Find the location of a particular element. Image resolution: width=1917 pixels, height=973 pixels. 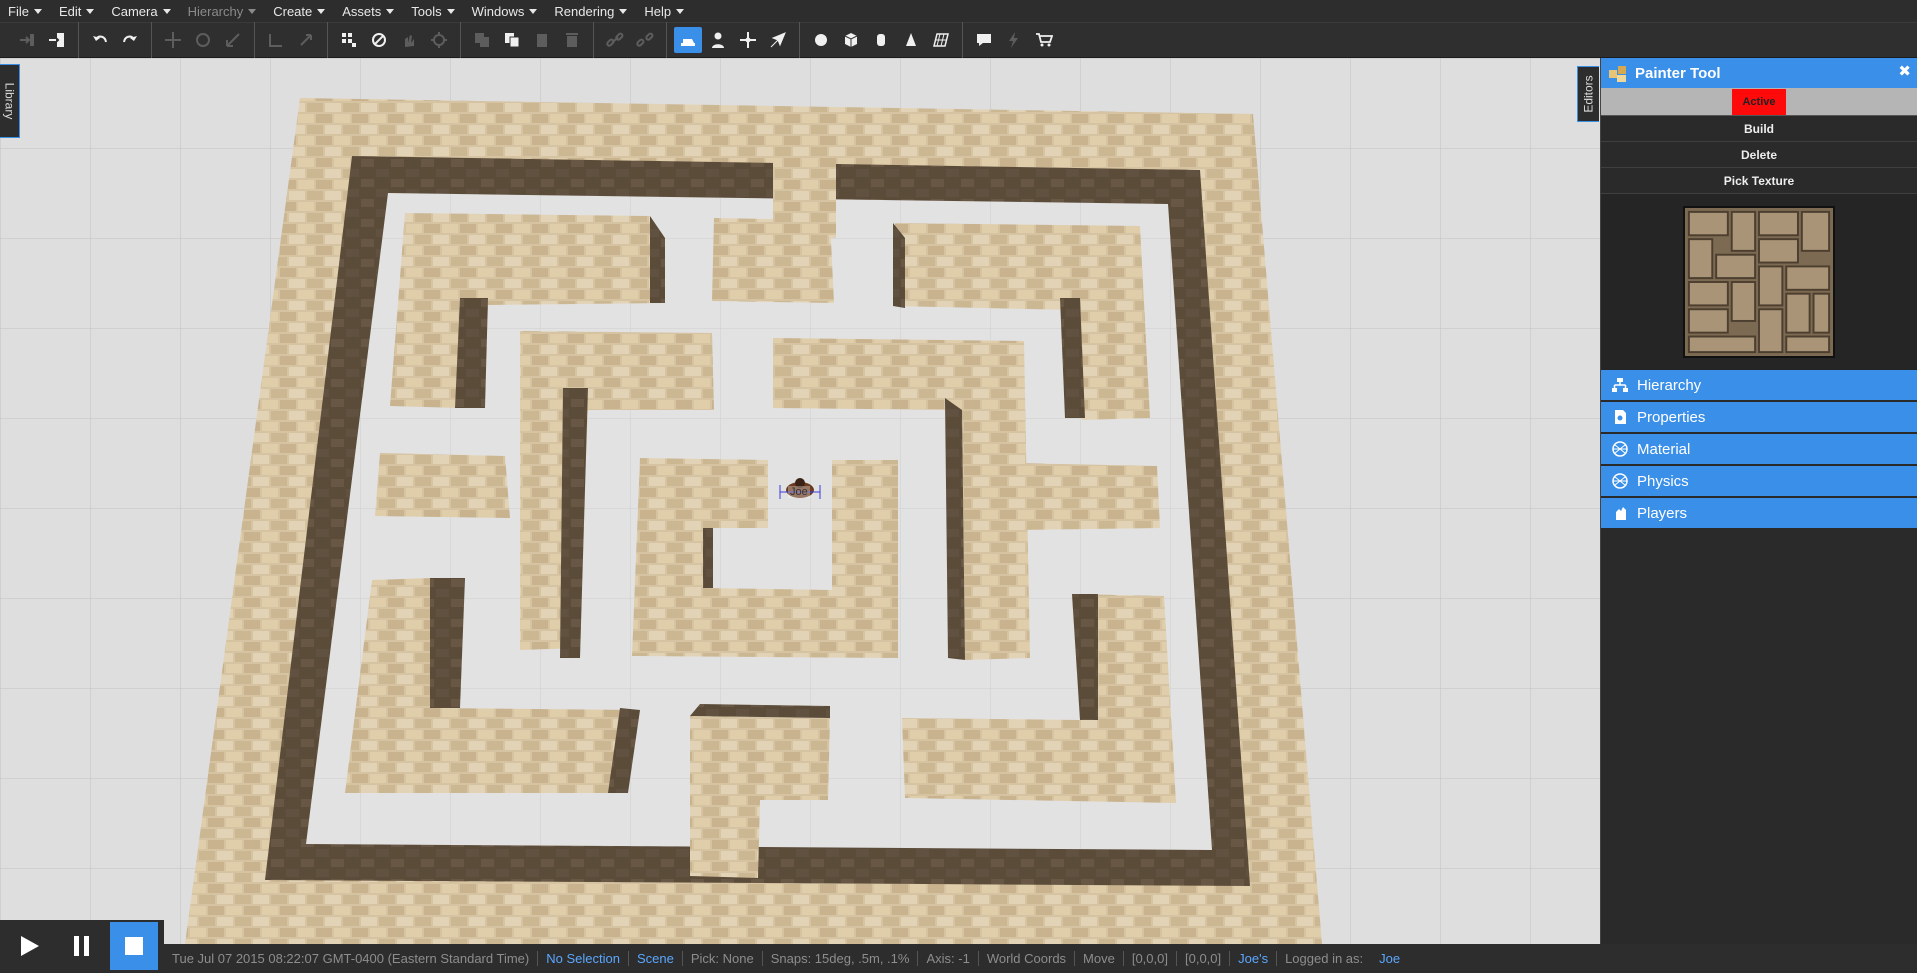

snap-icon is located at coordinates (276, 40).